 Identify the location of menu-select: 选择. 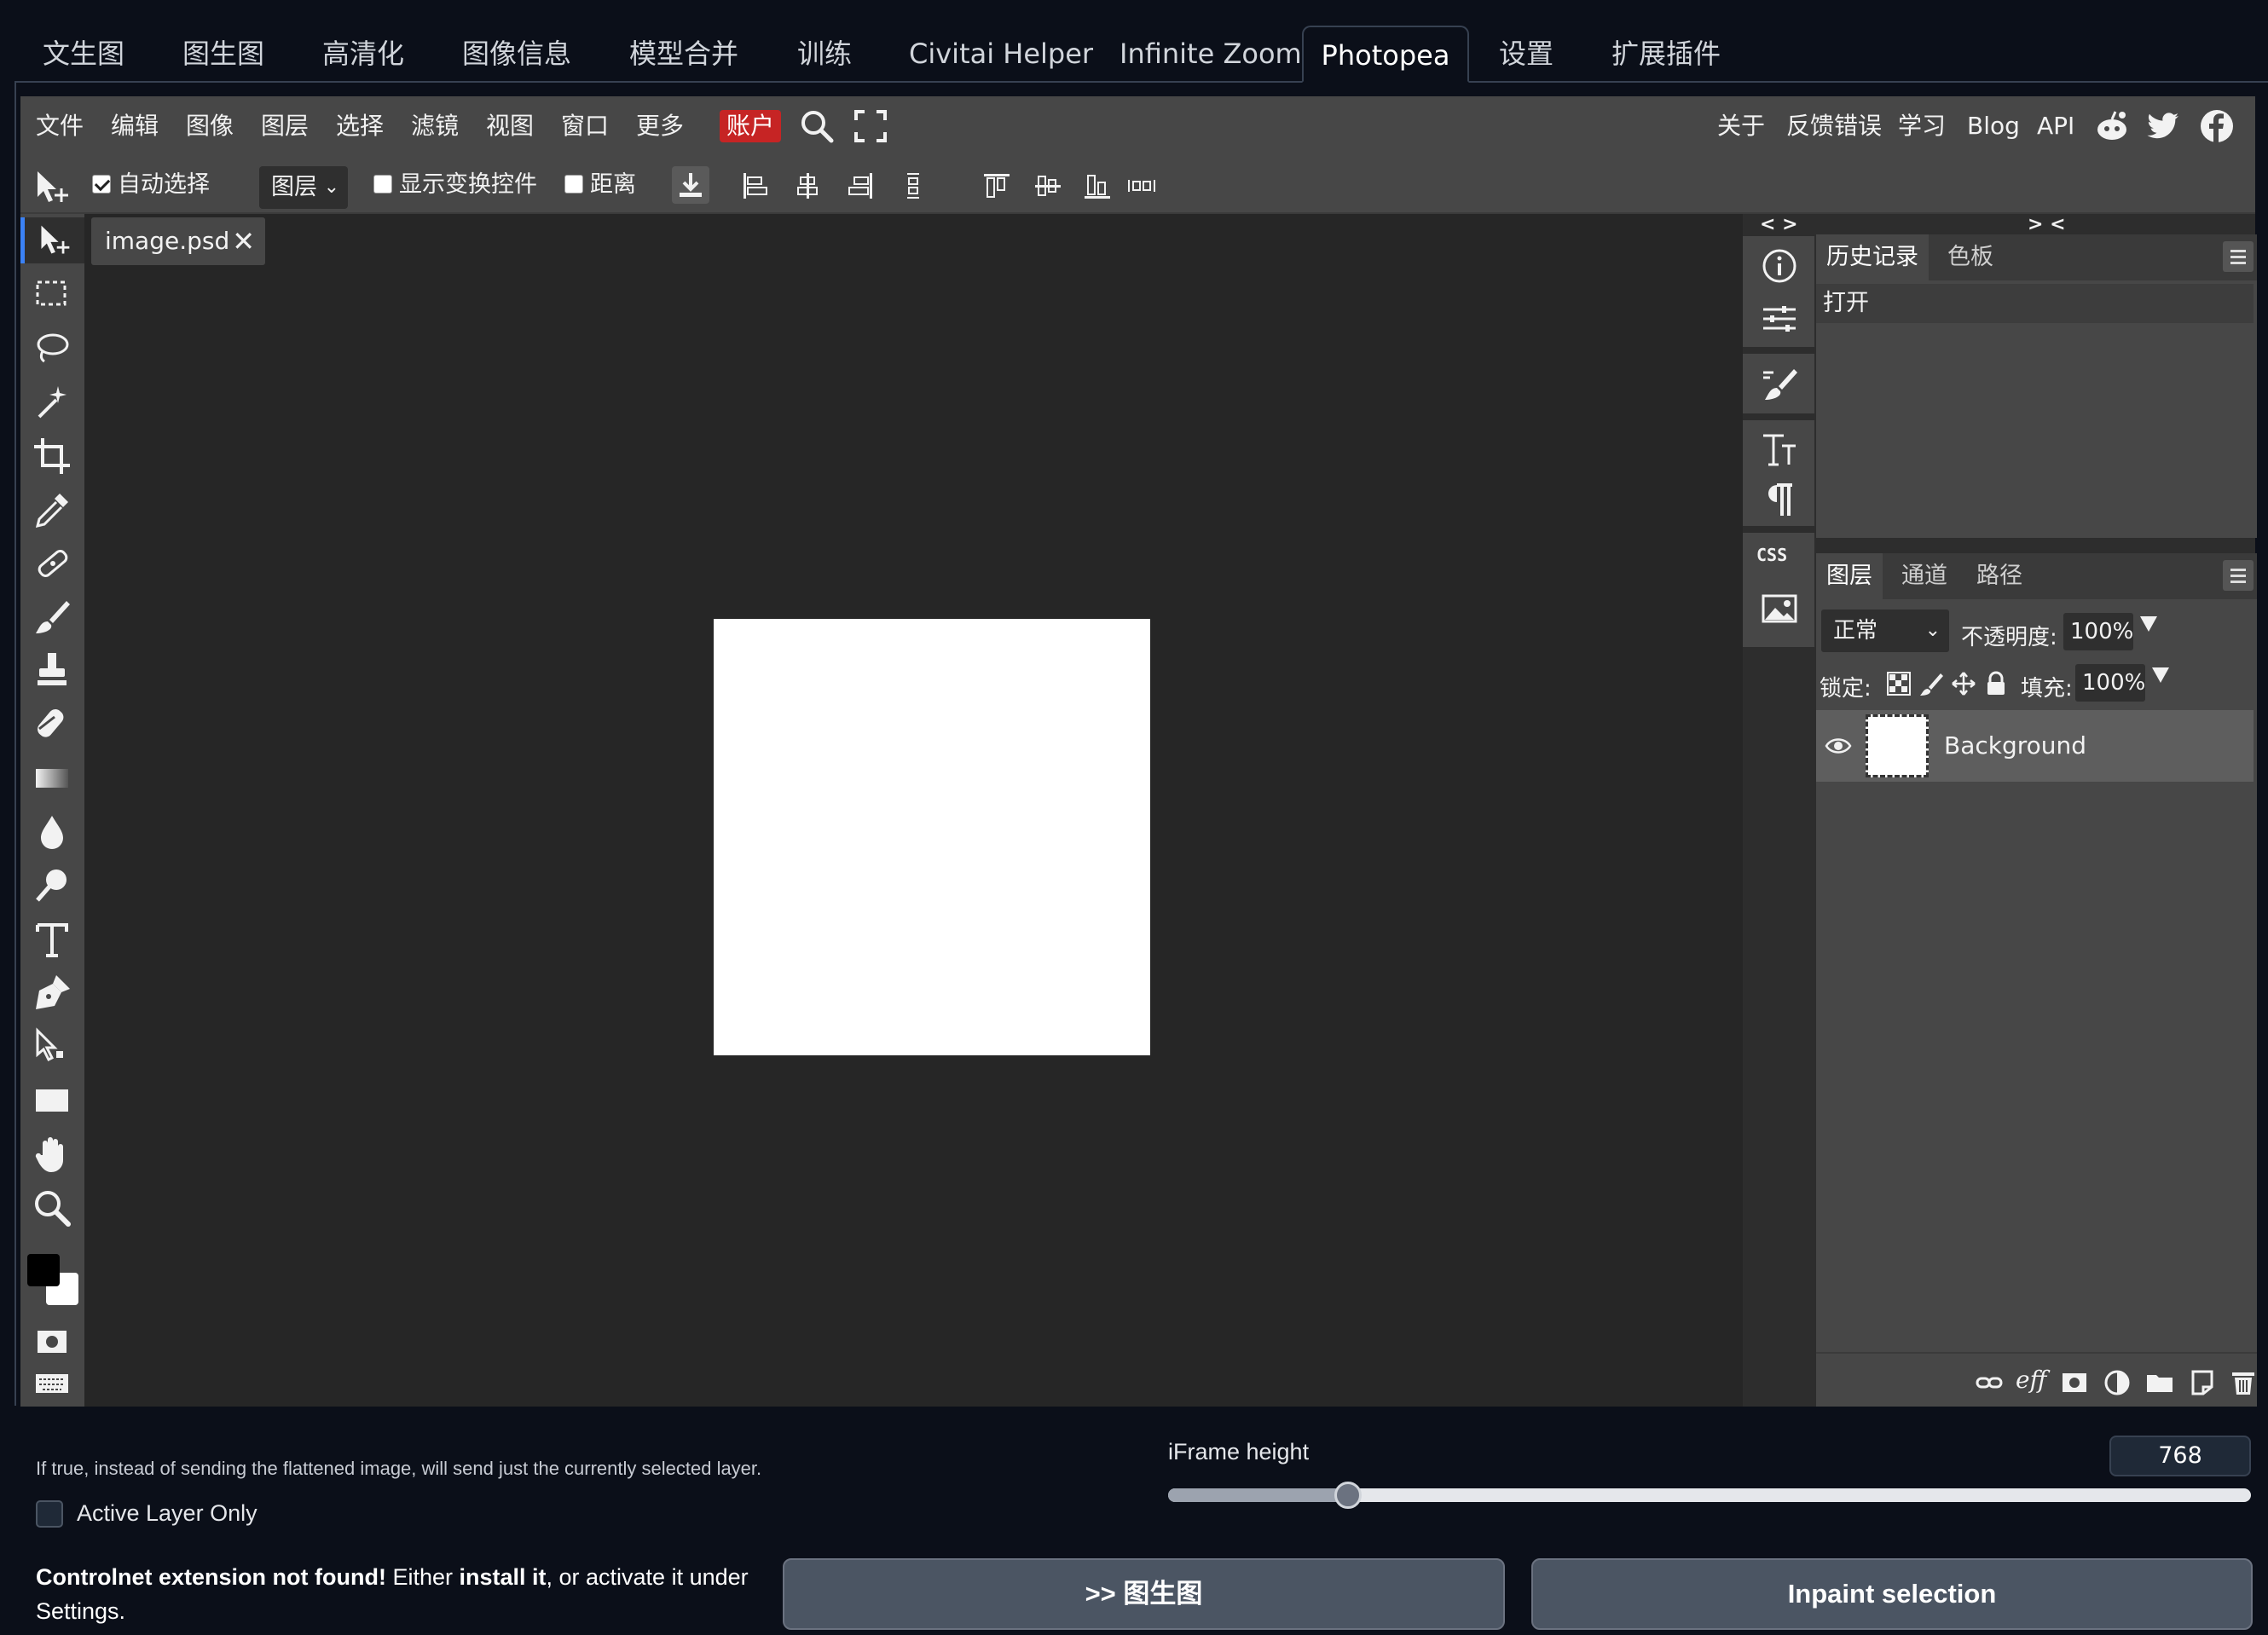
(360, 126).